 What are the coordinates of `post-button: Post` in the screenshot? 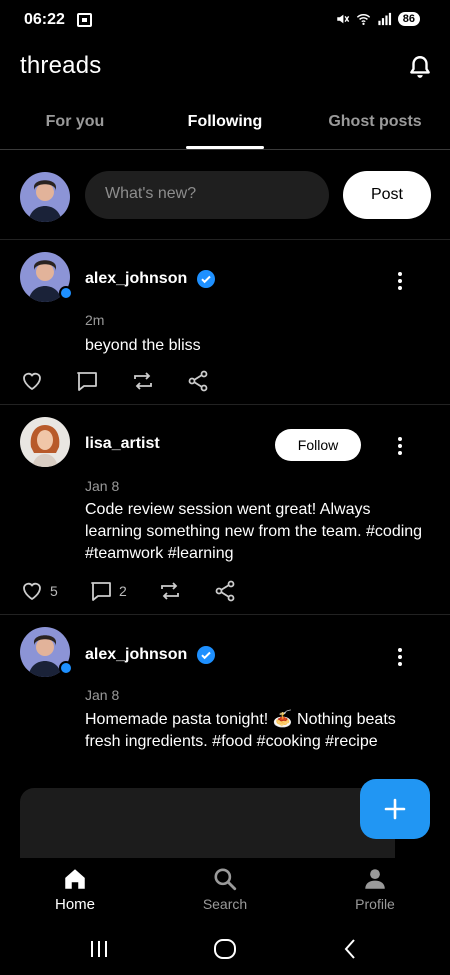 It's located at (387, 195).